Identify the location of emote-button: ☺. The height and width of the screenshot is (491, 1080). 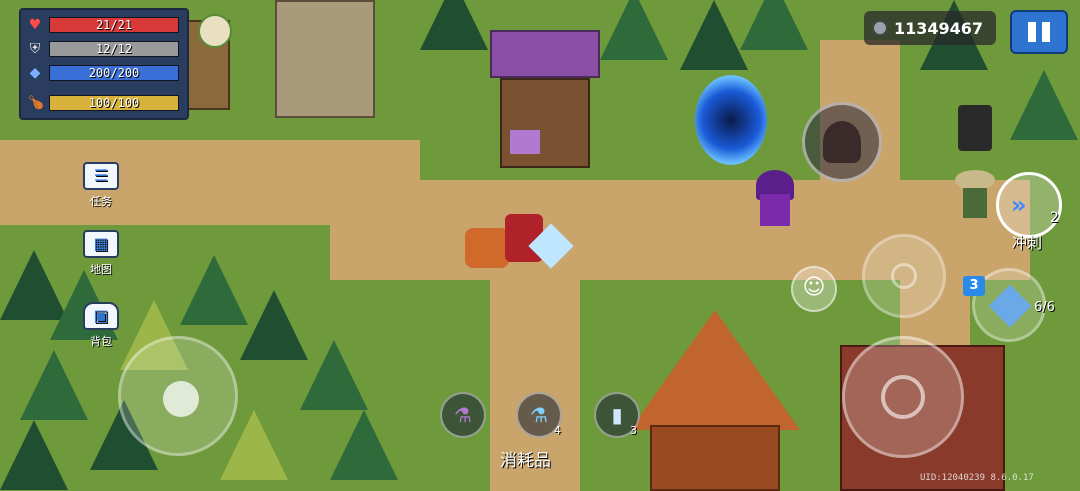
(814, 289).